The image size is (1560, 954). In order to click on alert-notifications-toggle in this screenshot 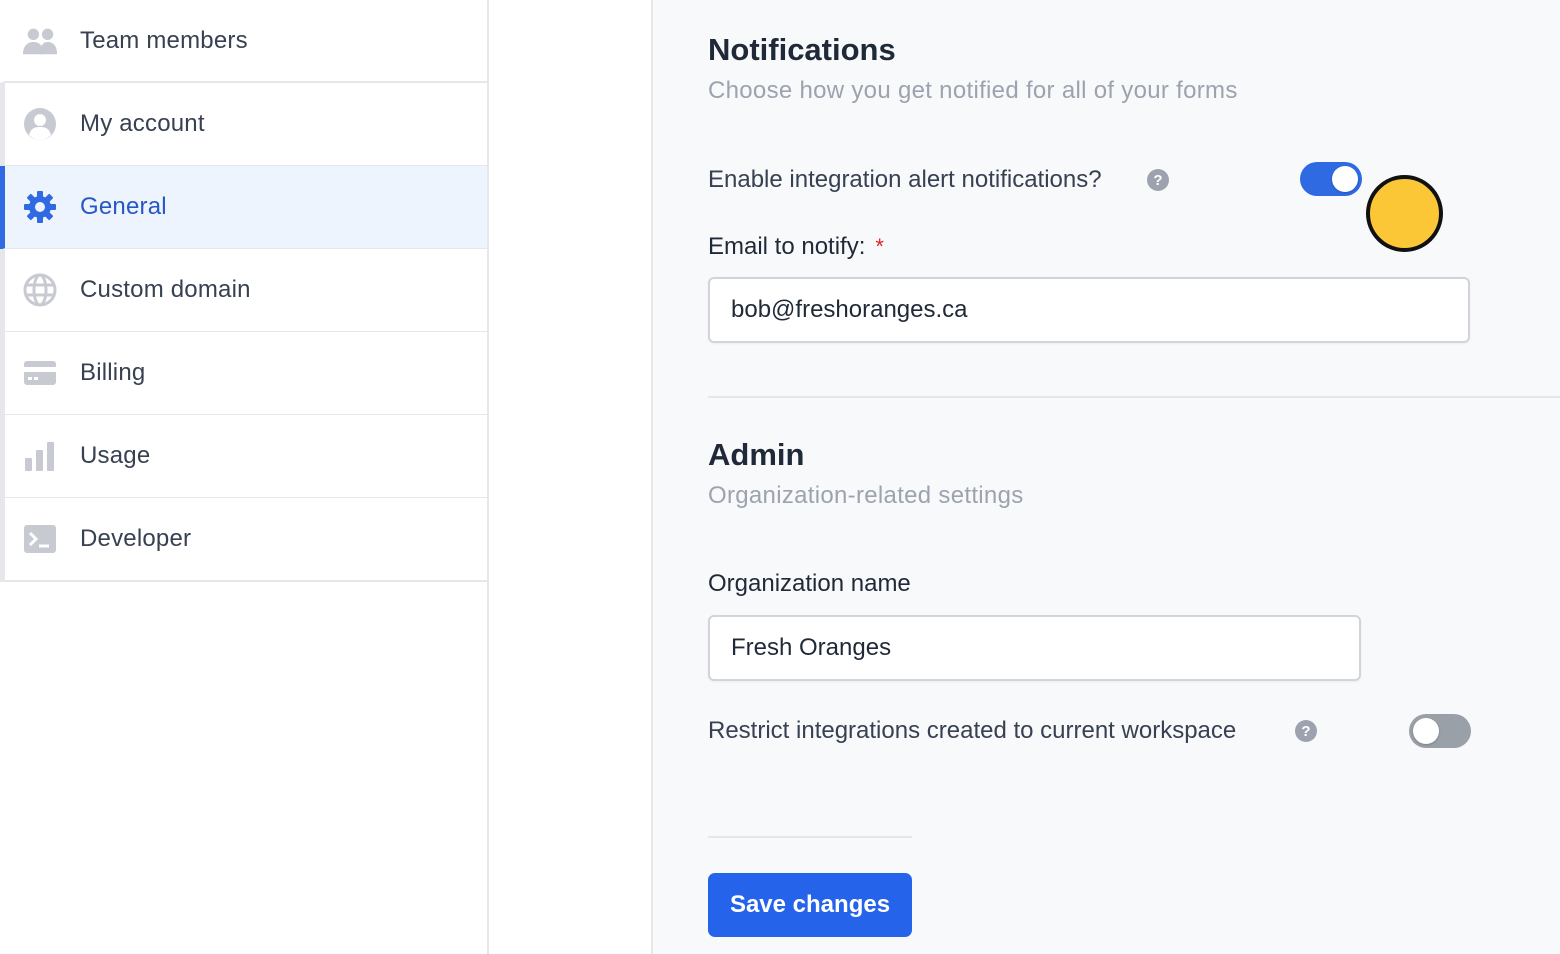, I will do `click(1331, 179)`.